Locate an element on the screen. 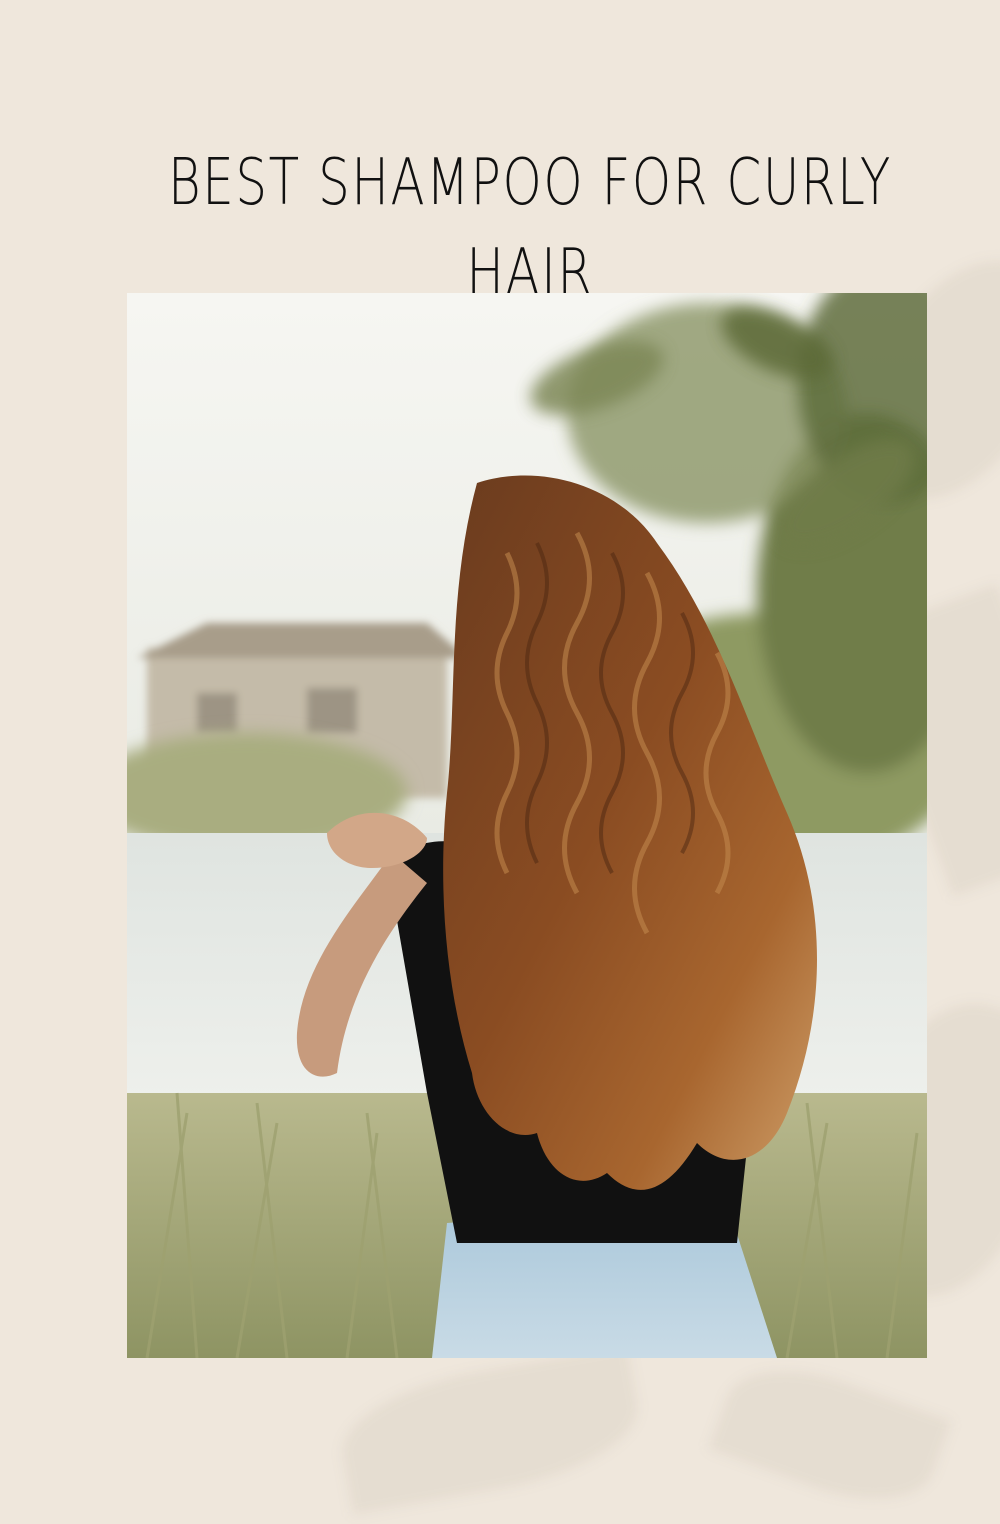 The image size is (1000, 1524). page-title: BEST SHAMPOO FOR CURLY HAIR is located at coordinates (530, 227).